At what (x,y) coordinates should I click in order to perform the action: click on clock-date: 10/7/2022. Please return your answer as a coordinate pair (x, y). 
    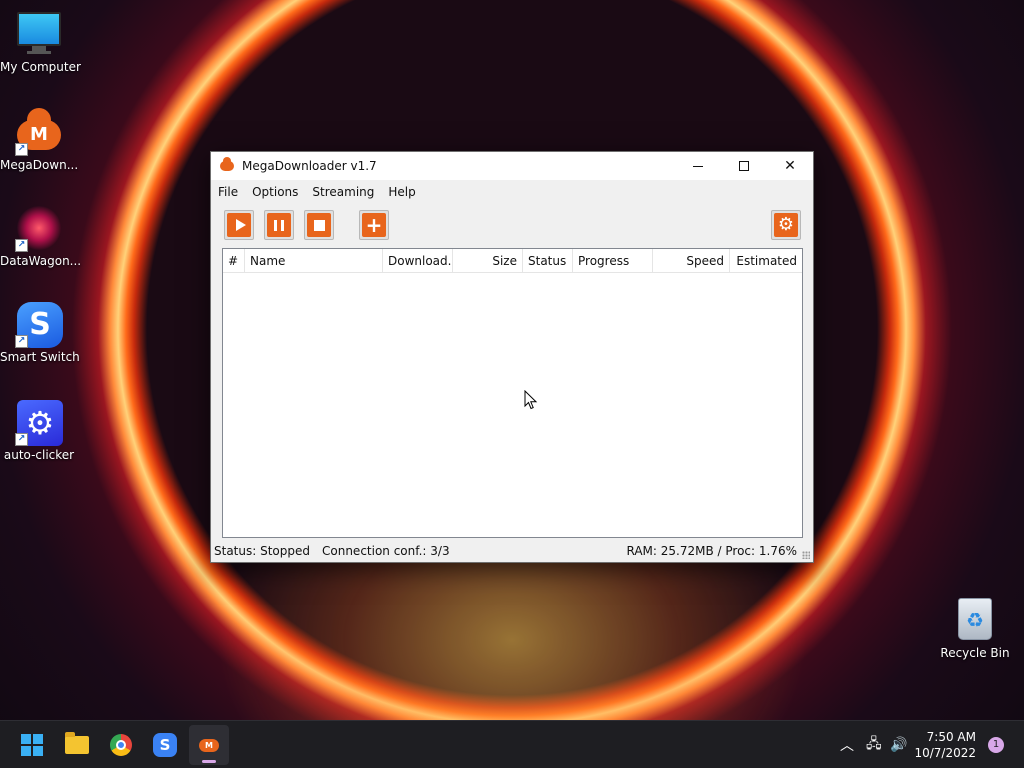
    Looking at the image, I should click on (945, 753).